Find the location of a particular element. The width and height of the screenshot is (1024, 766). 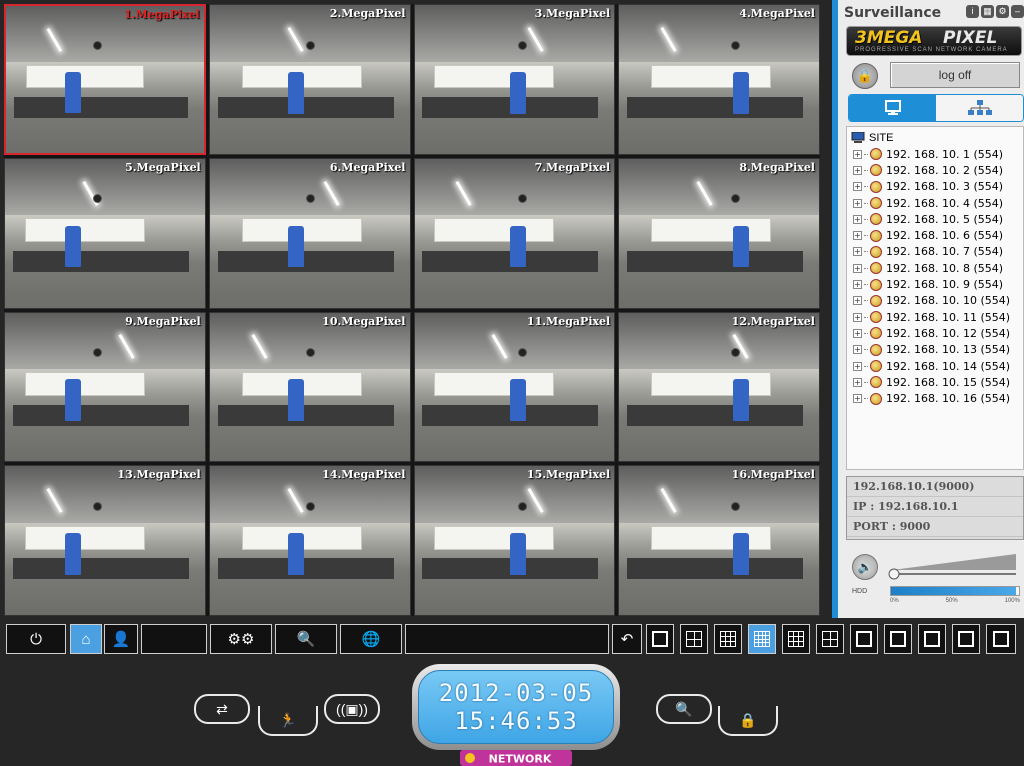

volume-knob is located at coordinates (894, 574).